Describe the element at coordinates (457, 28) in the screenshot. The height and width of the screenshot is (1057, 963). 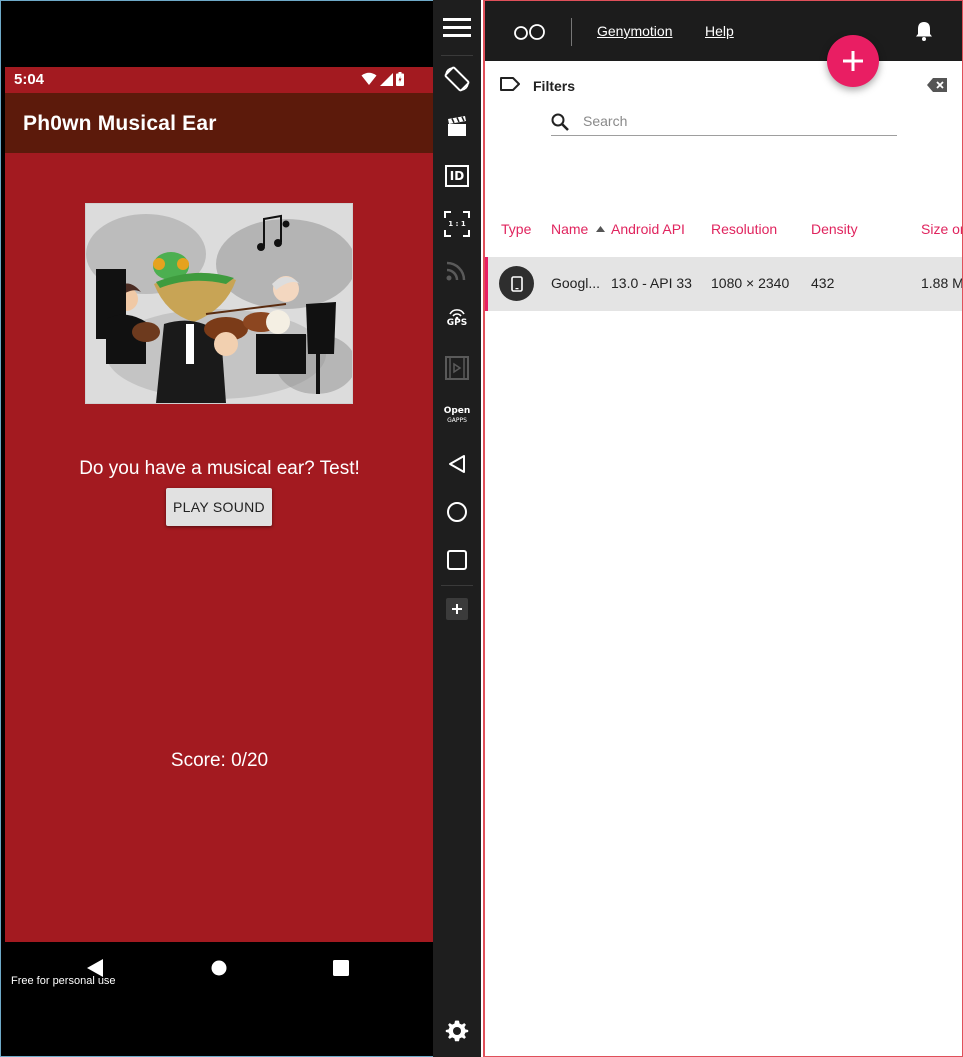
I see `menu-icon` at that location.